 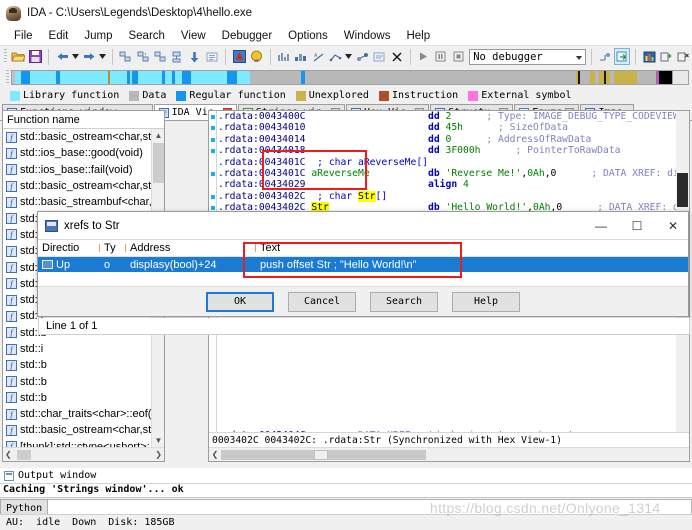 I want to click on functions-column-header: Function name, so click(x=83, y=120).